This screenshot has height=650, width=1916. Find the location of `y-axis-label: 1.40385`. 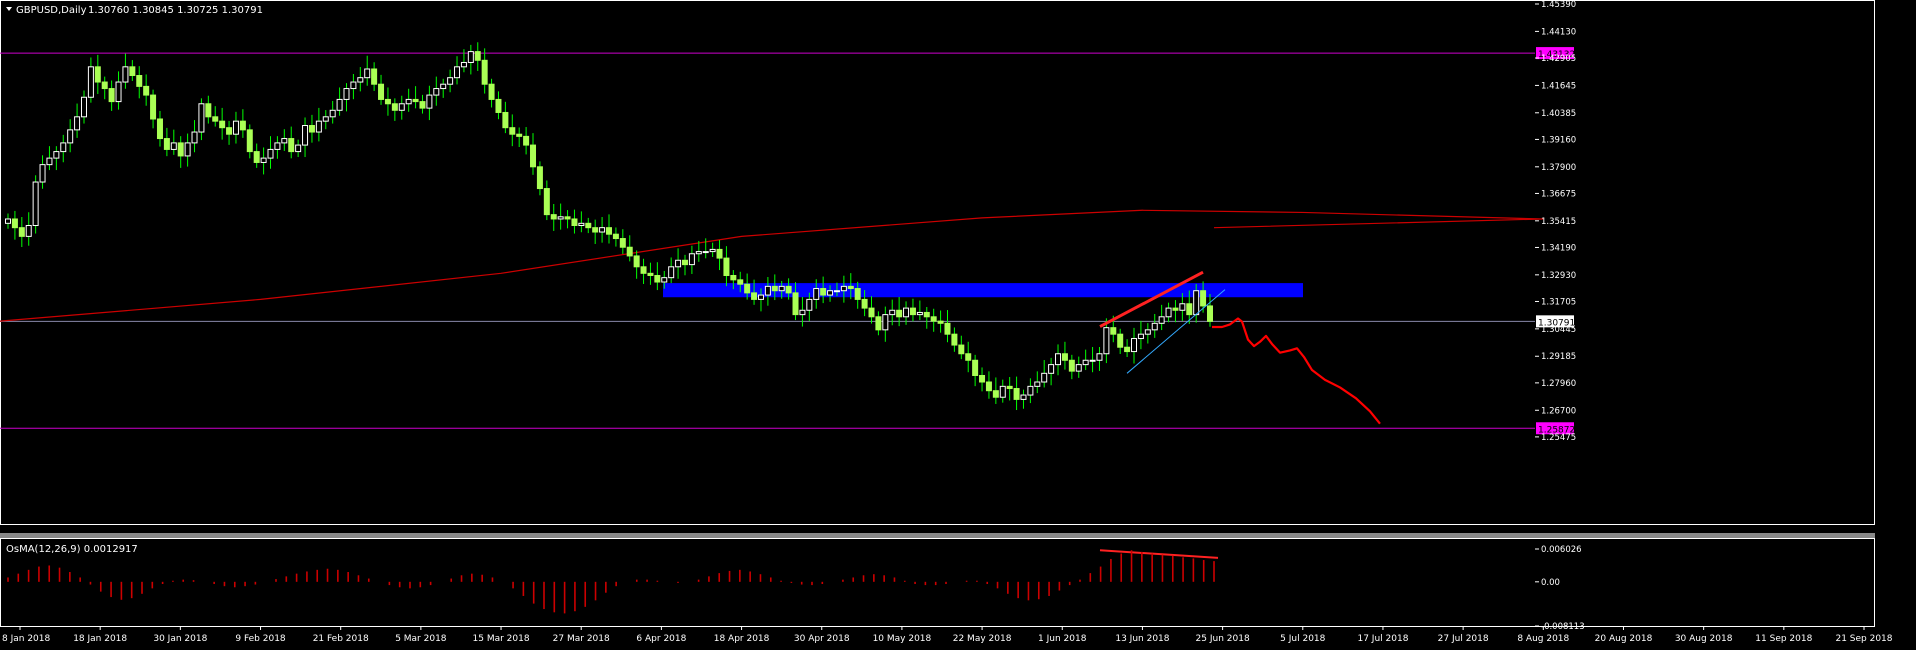

y-axis-label: 1.40385 is located at coordinates (1558, 114).